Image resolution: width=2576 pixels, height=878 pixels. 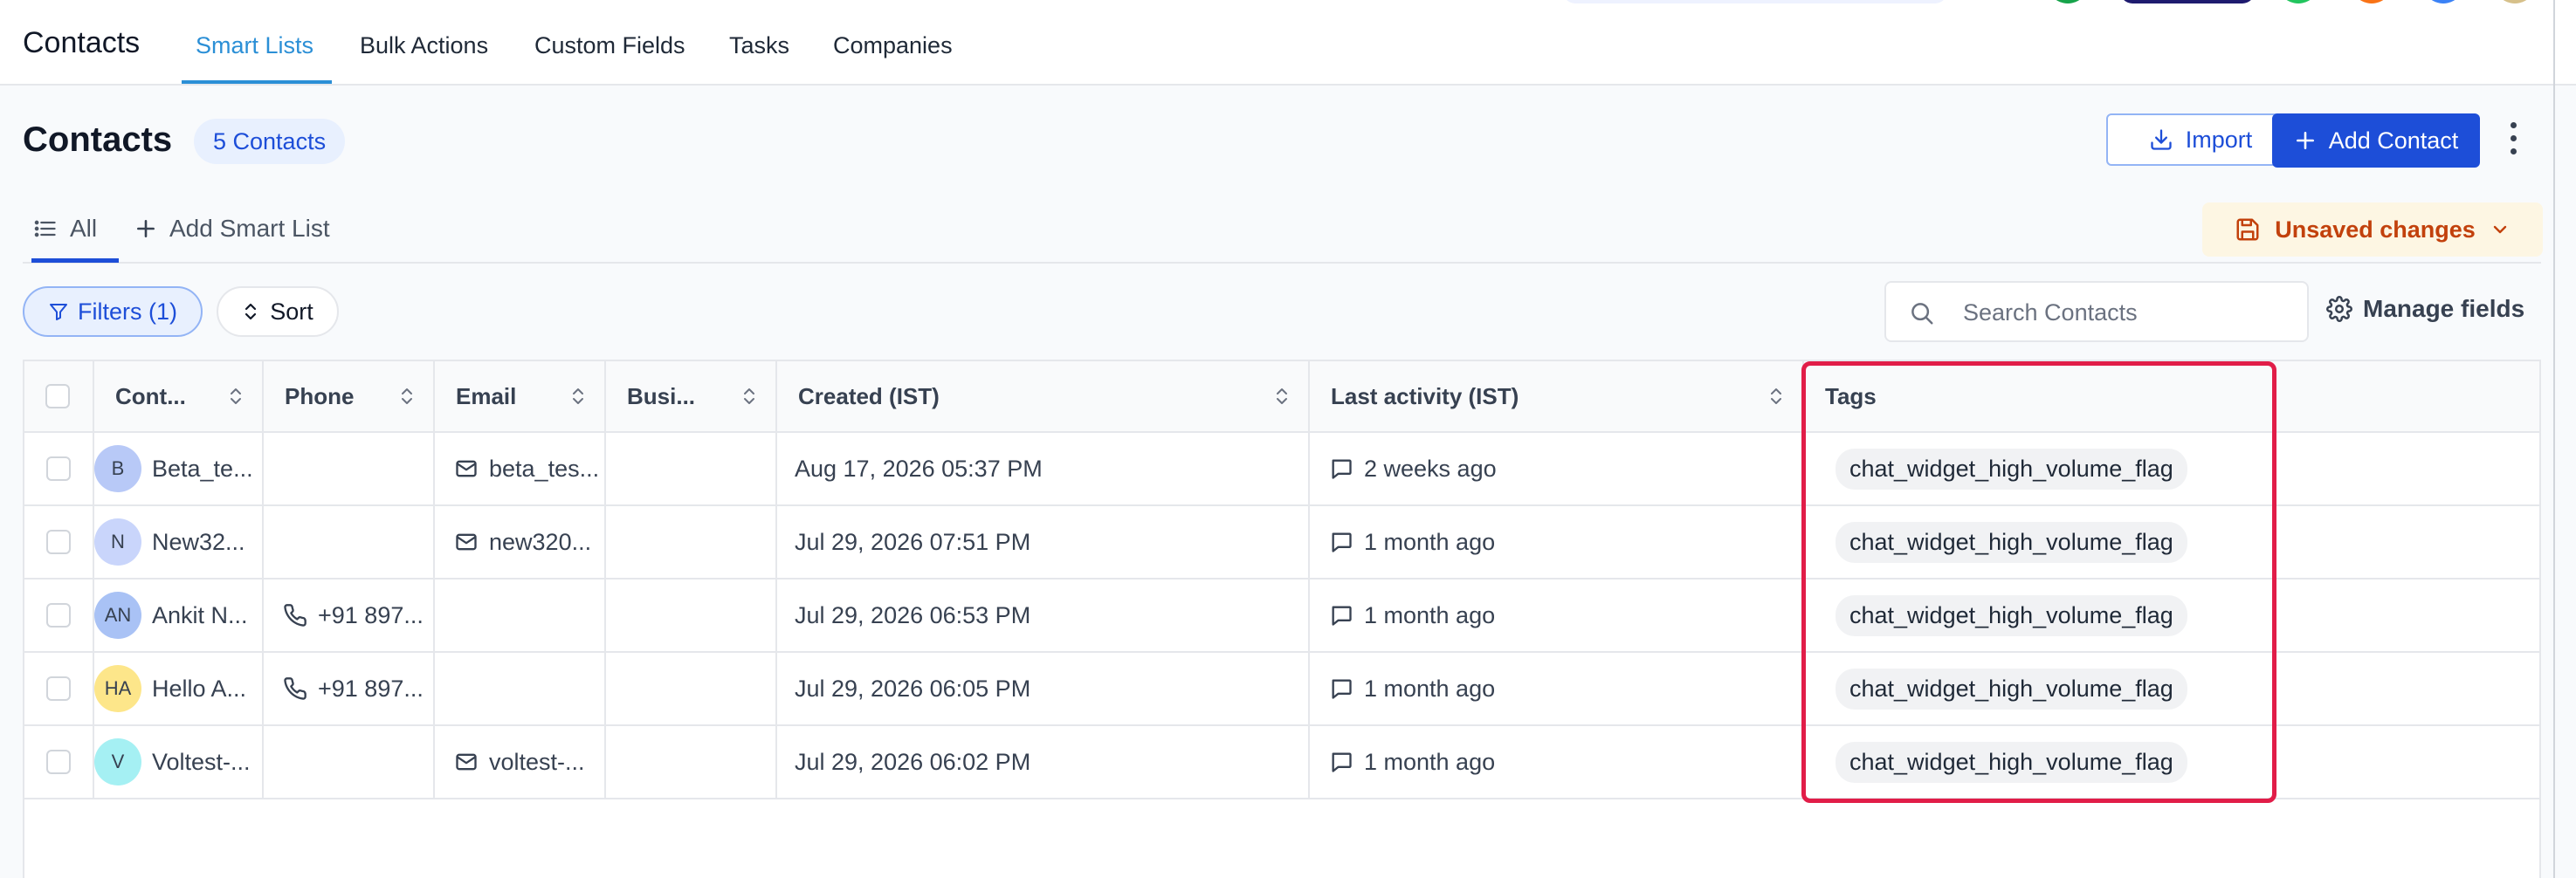 I want to click on created-value: Jul 29, 2026 06:02 PM, so click(x=913, y=762).